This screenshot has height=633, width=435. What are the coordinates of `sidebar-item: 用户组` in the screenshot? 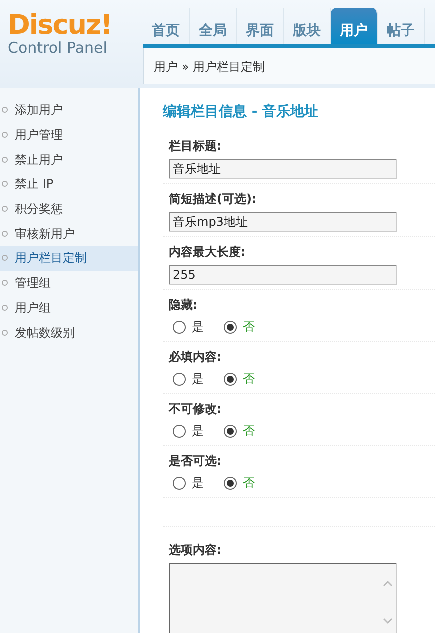 It's located at (69, 308).